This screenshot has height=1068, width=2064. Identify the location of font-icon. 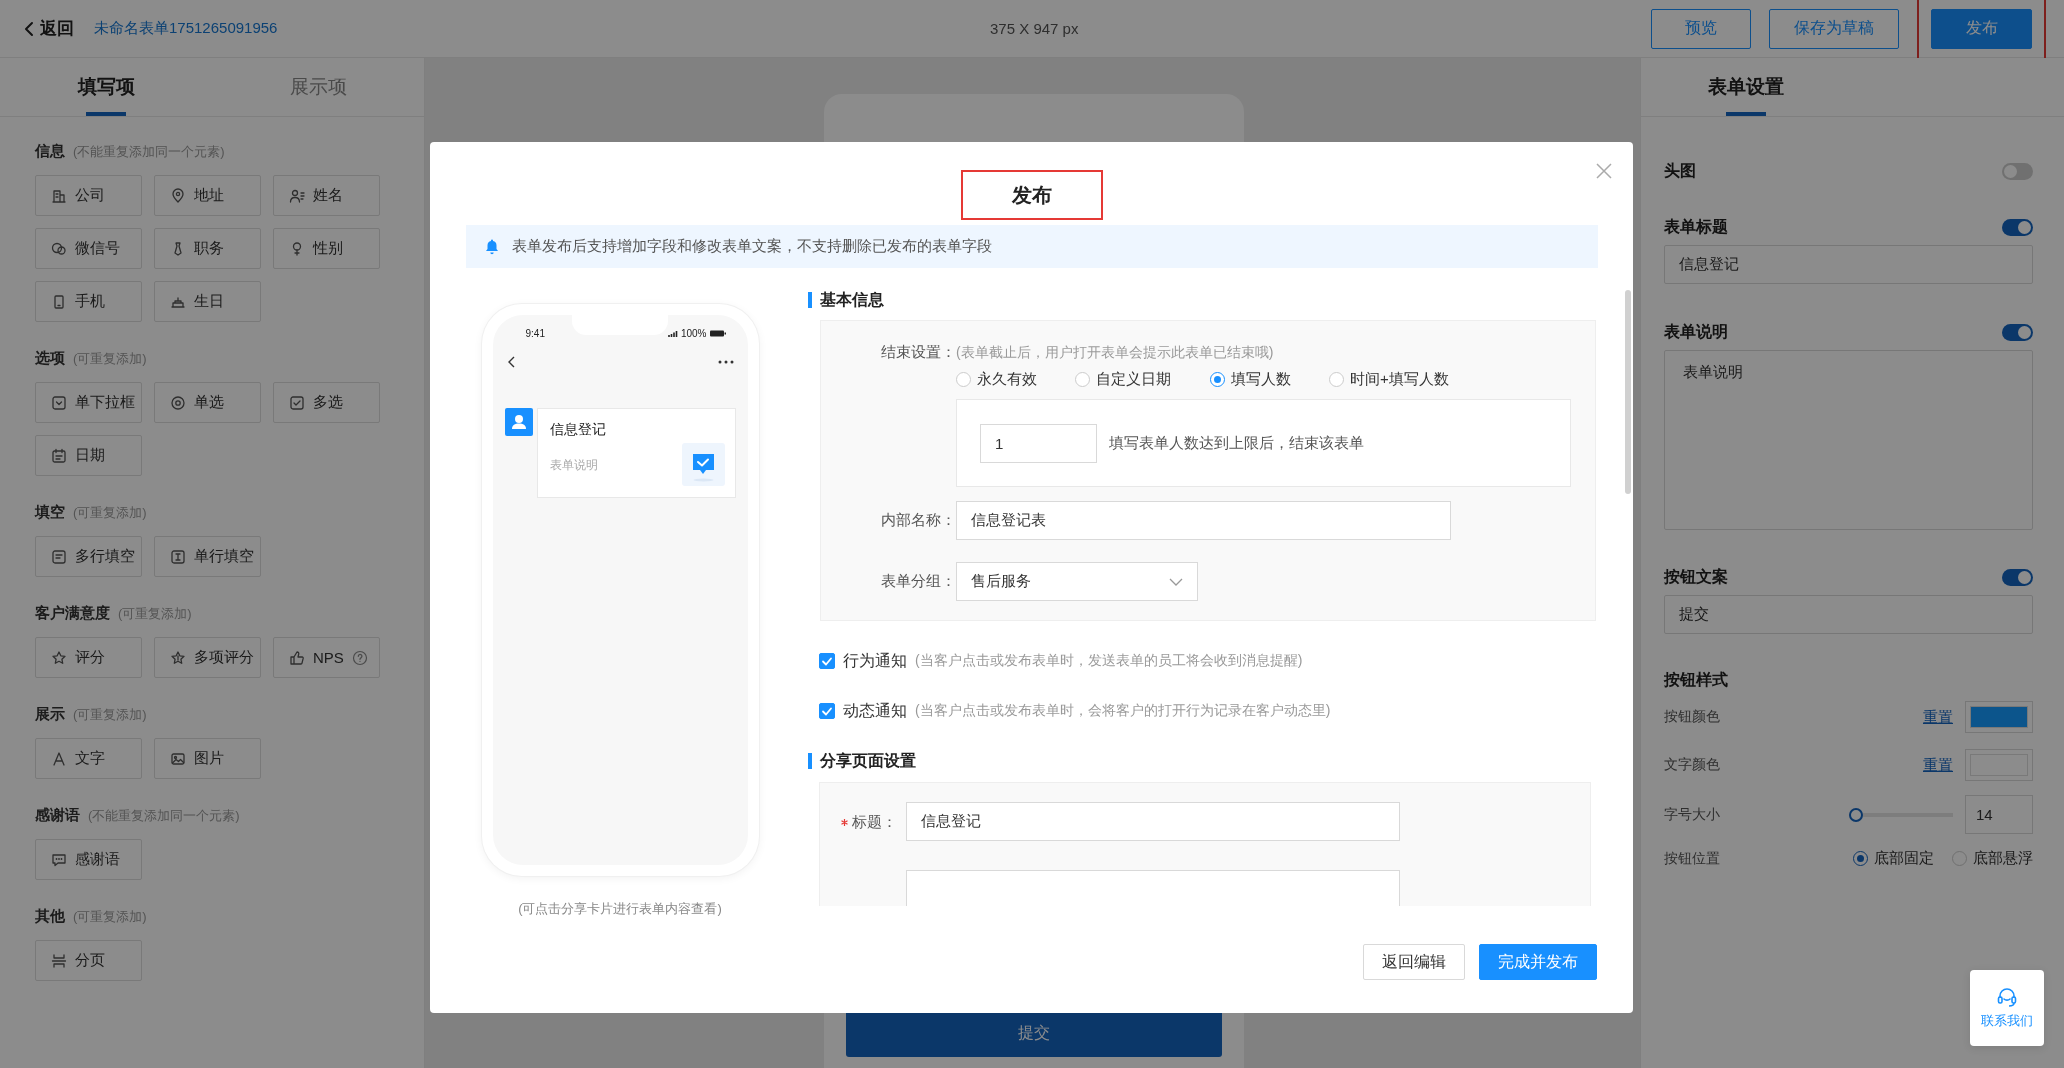
(59, 758).